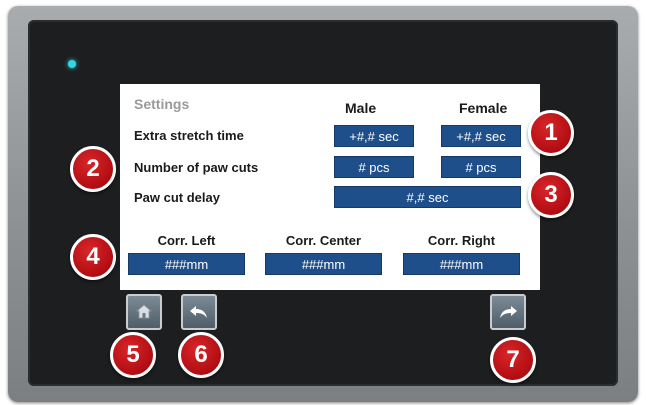  What do you see at coordinates (461, 264) in the screenshot?
I see `corr-right-field: ###mm` at bounding box center [461, 264].